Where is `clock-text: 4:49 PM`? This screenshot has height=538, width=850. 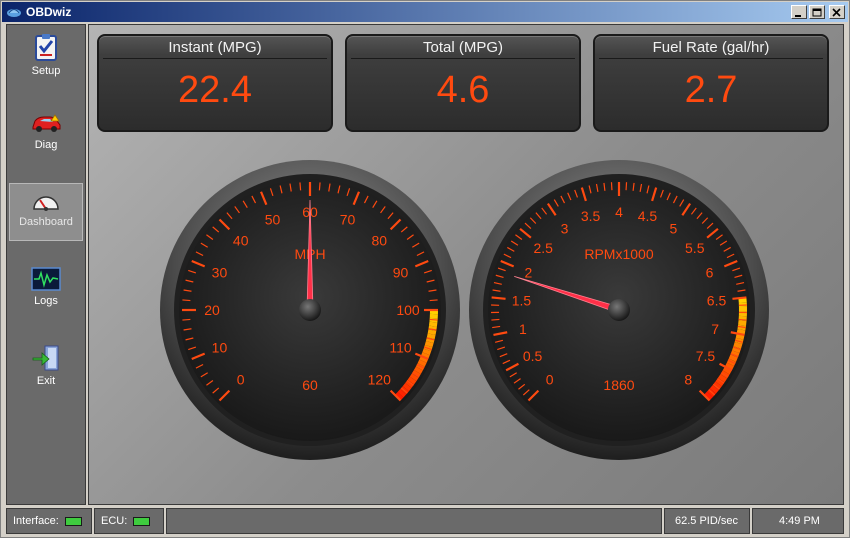 clock-text: 4:49 PM is located at coordinates (799, 521).